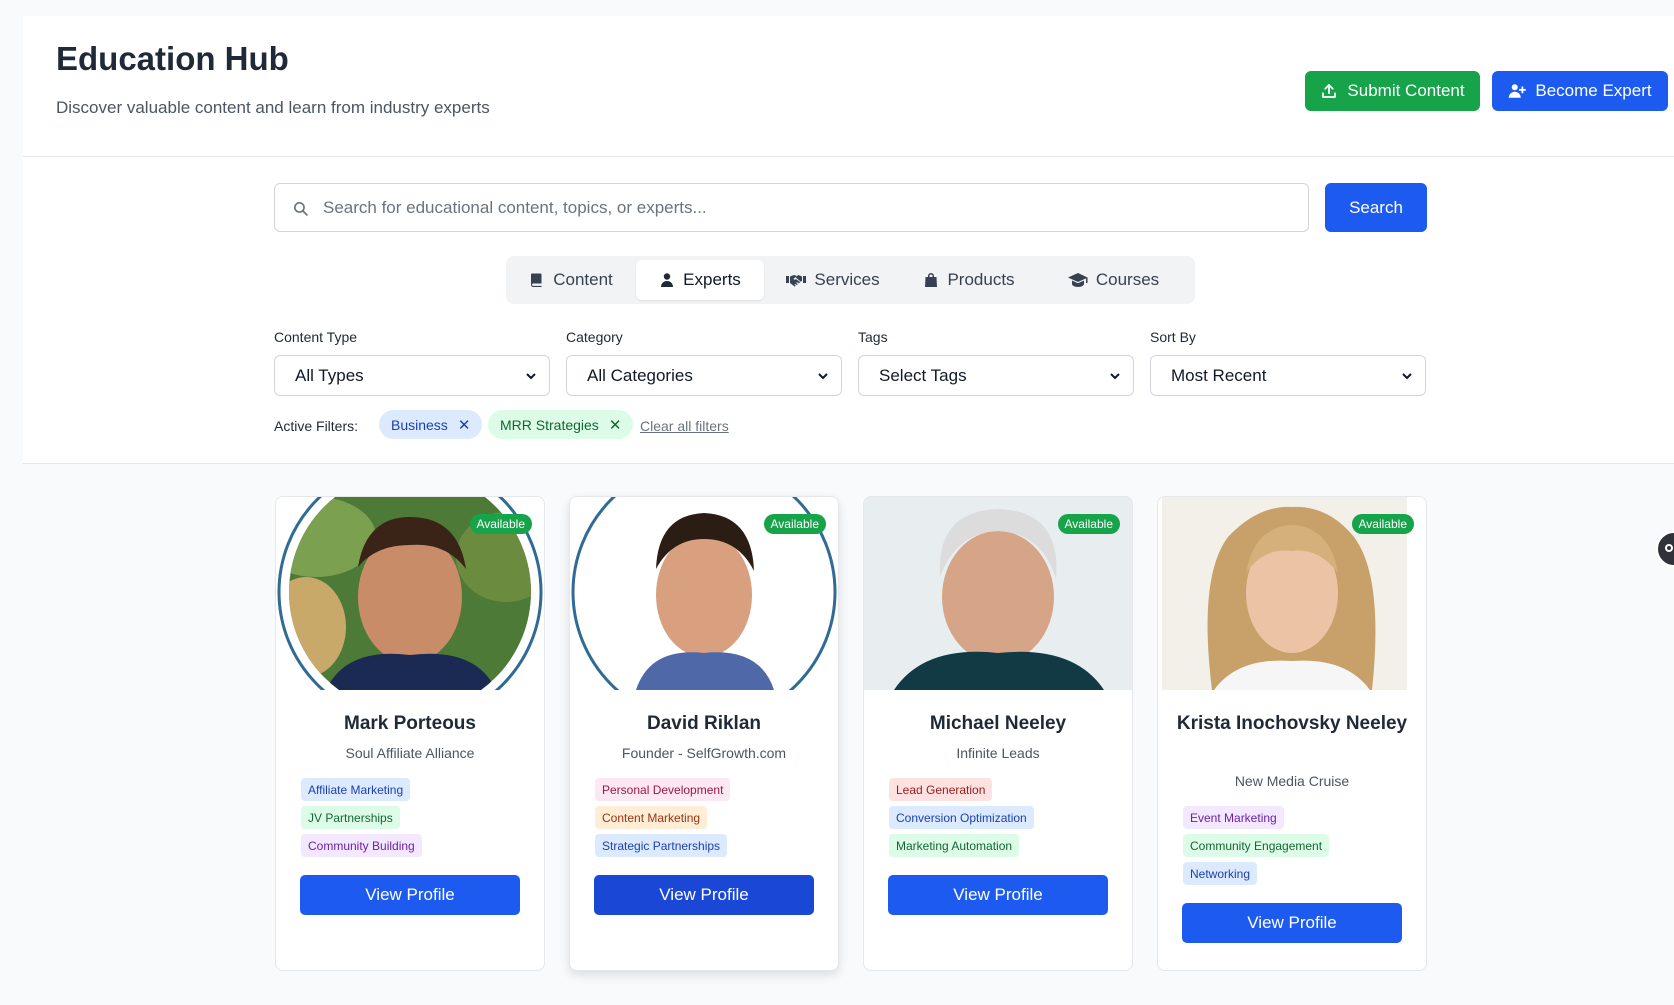  What do you see at coordinates (941, 789) in the screenshot?
I see `expertise-tag: Lead Generation` at bounding box center [941, 789].